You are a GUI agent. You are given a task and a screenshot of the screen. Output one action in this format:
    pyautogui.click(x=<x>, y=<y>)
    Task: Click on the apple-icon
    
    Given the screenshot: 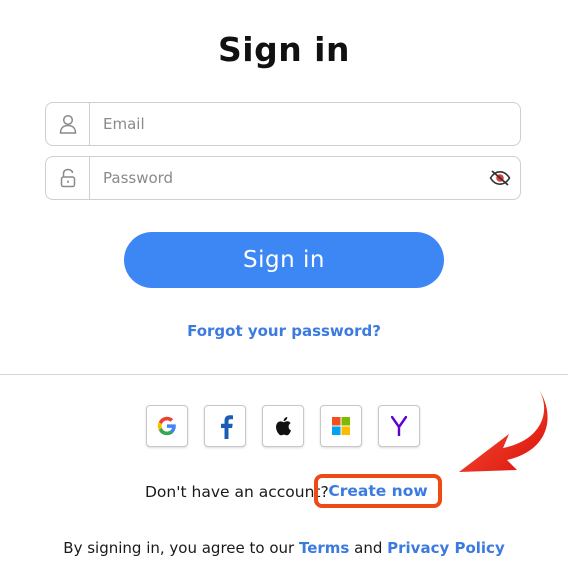 What is the action you would take?
    pyautogui.click(x=283, y=426)
    